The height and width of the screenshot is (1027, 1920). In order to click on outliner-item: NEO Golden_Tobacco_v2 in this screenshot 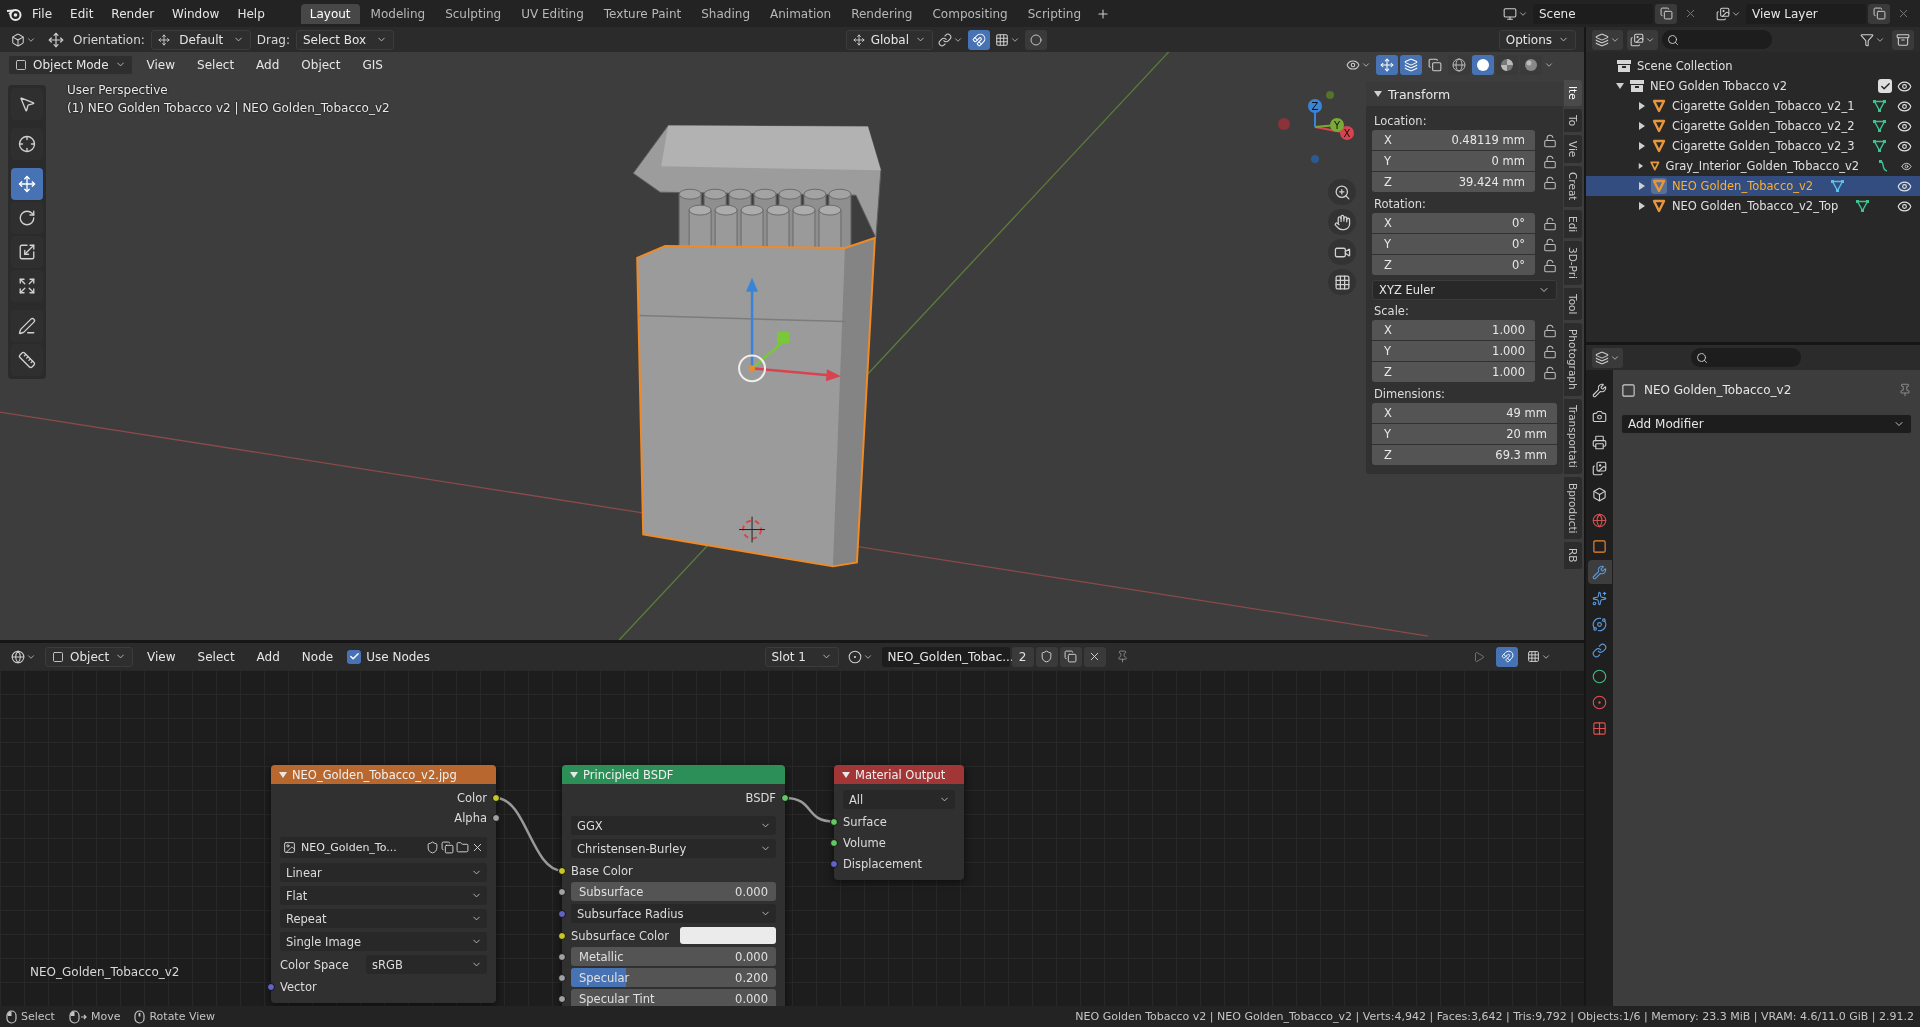, I will do `click(1743, 186)`.